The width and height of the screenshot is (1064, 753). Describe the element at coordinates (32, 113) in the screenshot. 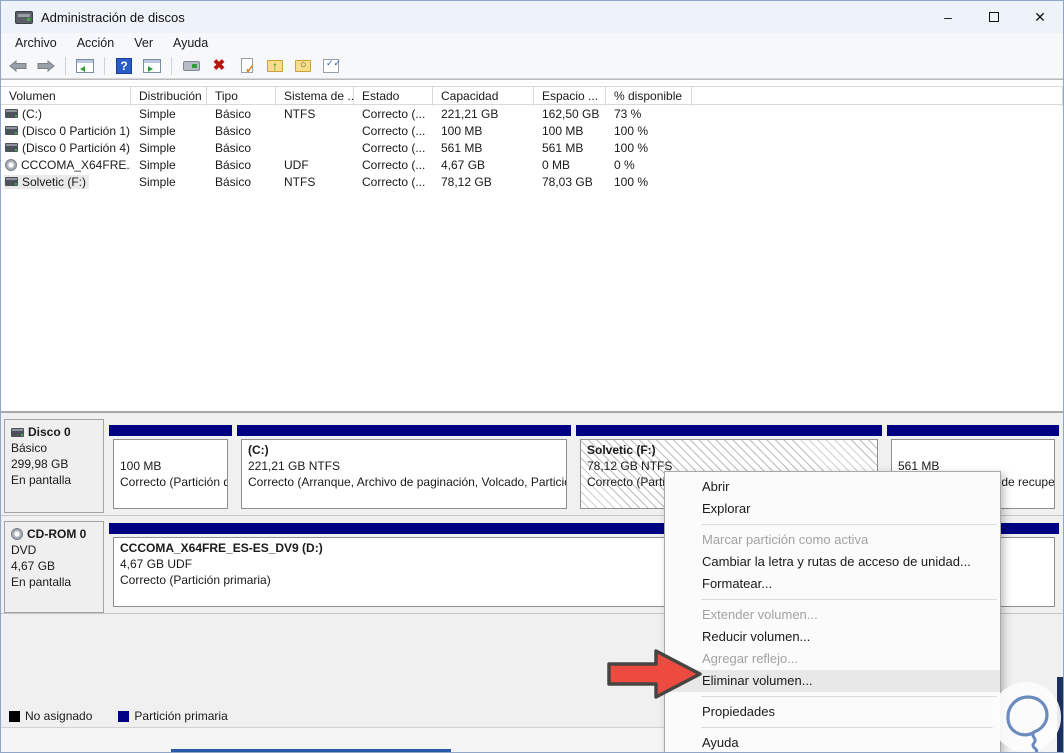

I see `volume-name: (C:)` at that location.